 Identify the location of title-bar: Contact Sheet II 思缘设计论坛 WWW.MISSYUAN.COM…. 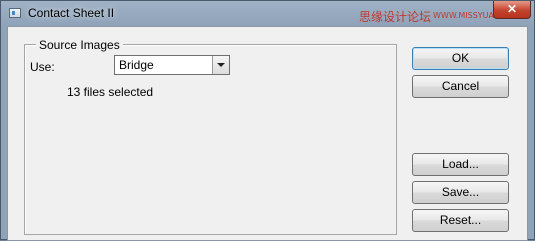
(267, 13).